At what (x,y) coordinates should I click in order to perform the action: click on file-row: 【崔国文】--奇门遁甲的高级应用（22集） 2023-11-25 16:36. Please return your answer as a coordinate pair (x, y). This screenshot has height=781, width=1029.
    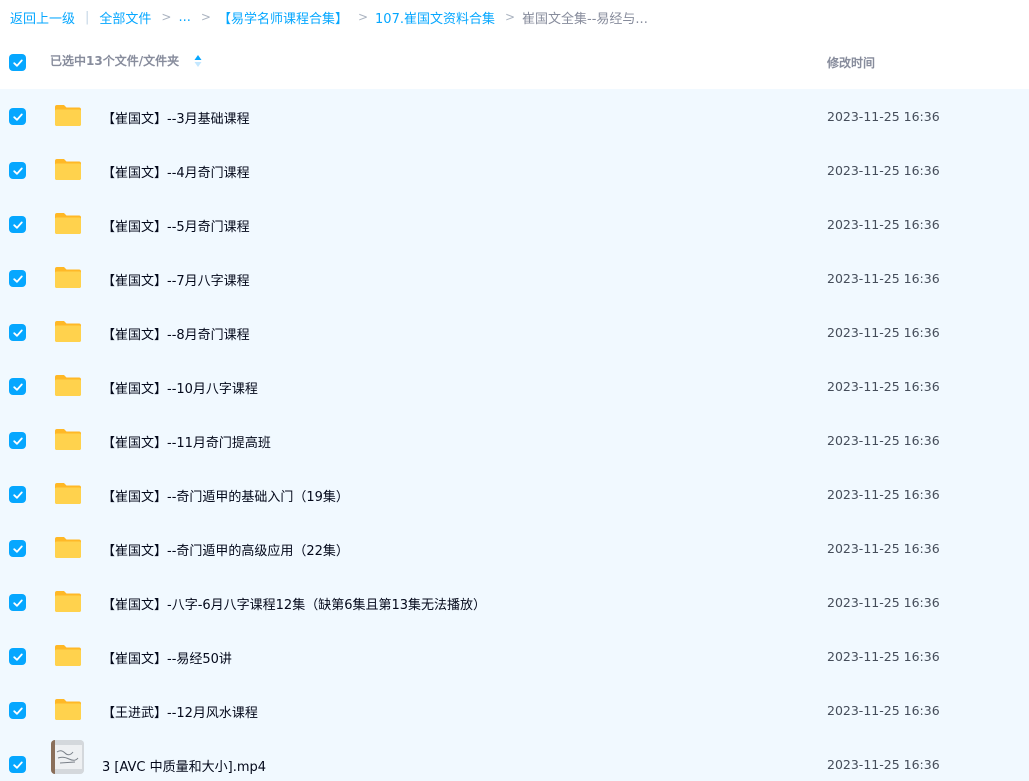
    Looking at the image, I should click on (514, 548).